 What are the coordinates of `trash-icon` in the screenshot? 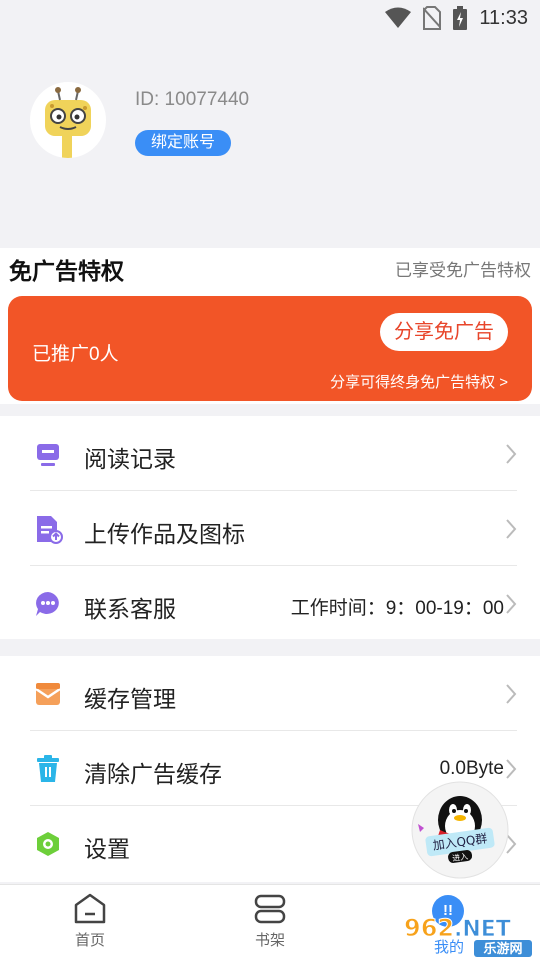 It's located at (48, 768).